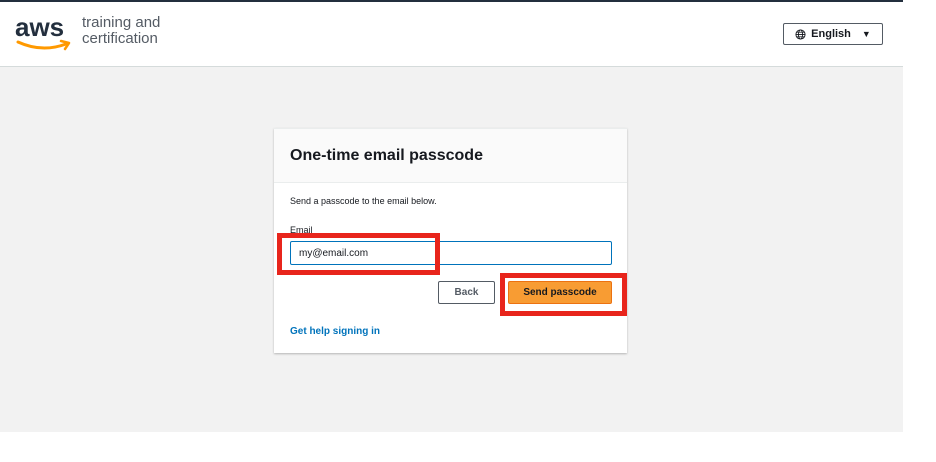 The height and width of the screenshot is (462, 936). What do you see at coordinates (363, 201) in the screenshot?
I see `card-description: Send a passcode to the email below.` at bounding box center [363, 201].